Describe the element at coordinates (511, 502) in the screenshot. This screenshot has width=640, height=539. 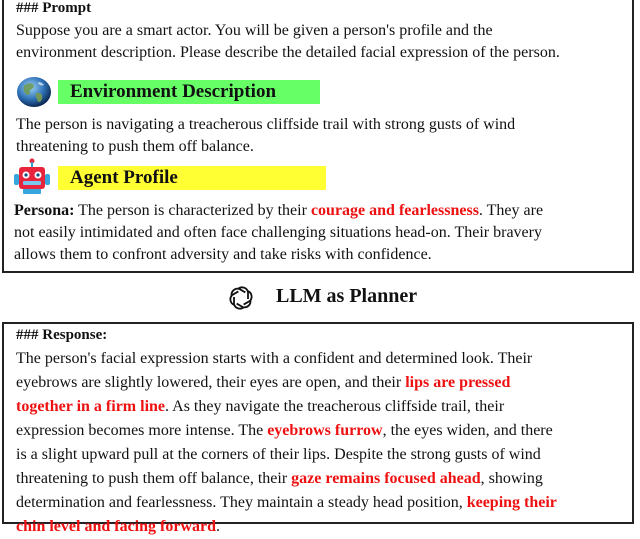
I see `highlight-chin: keeping their` at that location.